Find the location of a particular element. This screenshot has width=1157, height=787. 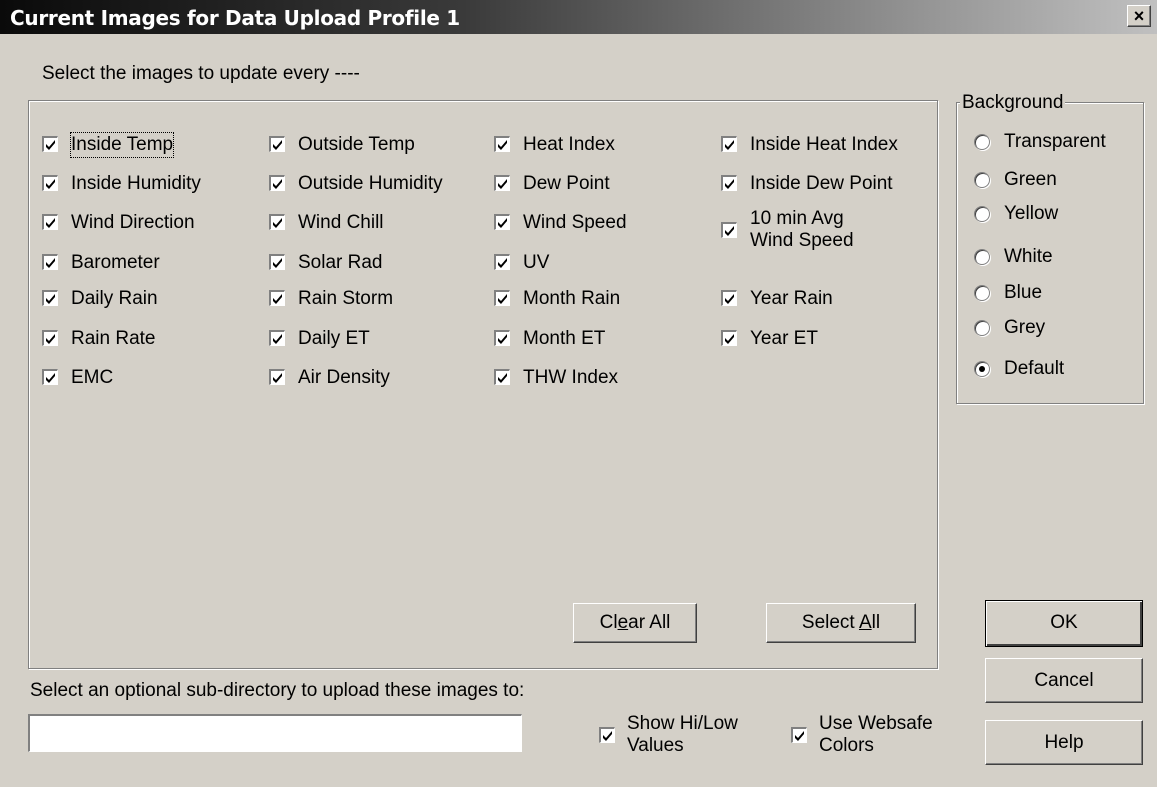

checkbox-daily-et: Daily ET is located at coordinates (319, 339).